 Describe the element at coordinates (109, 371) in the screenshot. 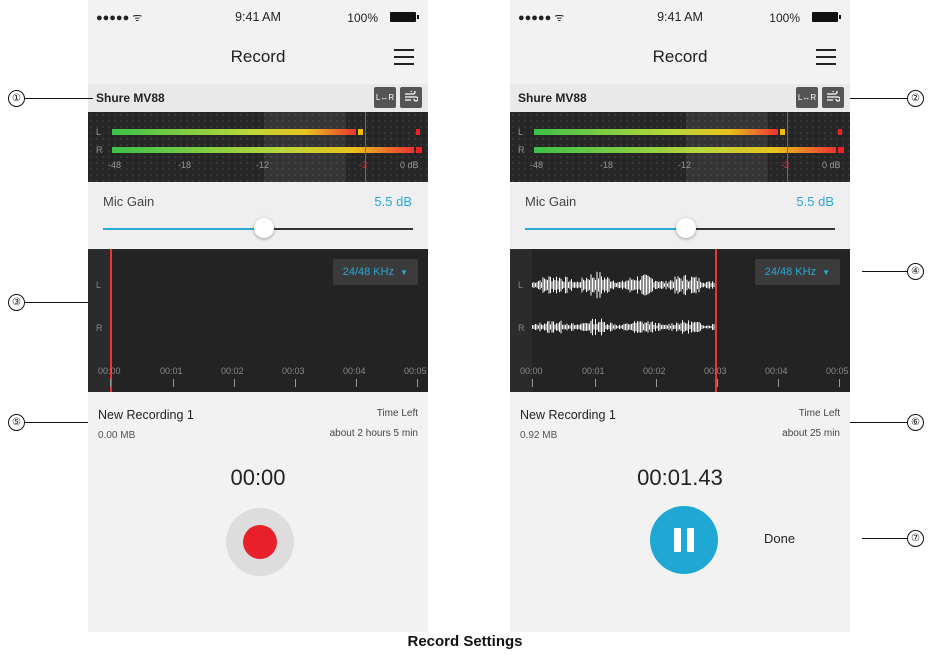

I see `time-label: 00:00` at that location.